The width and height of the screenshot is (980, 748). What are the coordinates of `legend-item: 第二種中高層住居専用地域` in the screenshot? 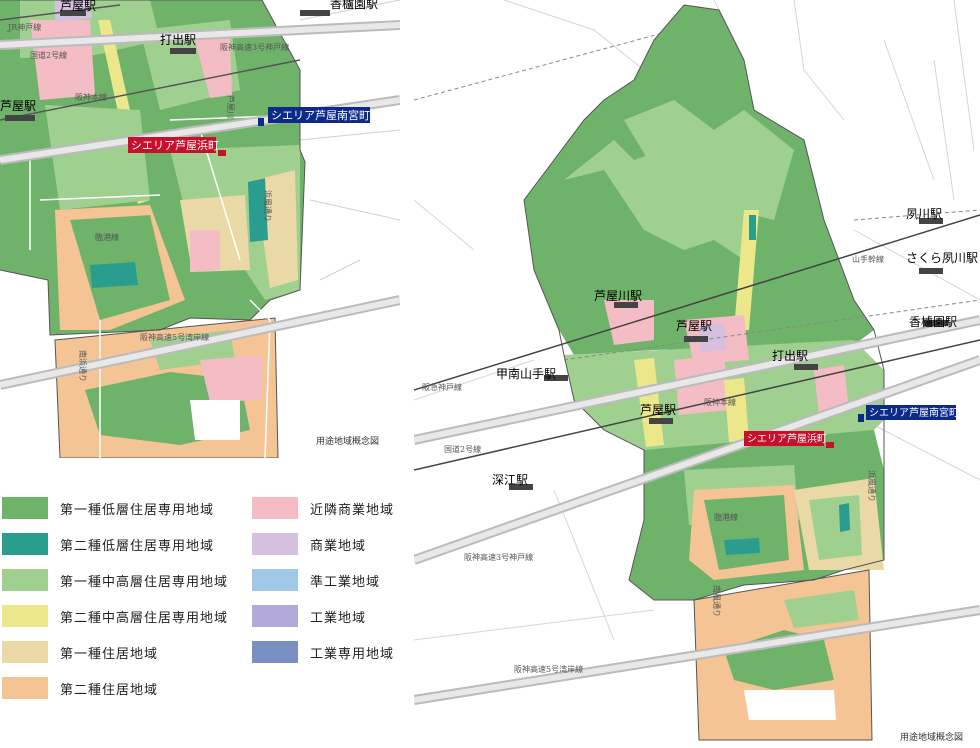 It's located at (115, 616).